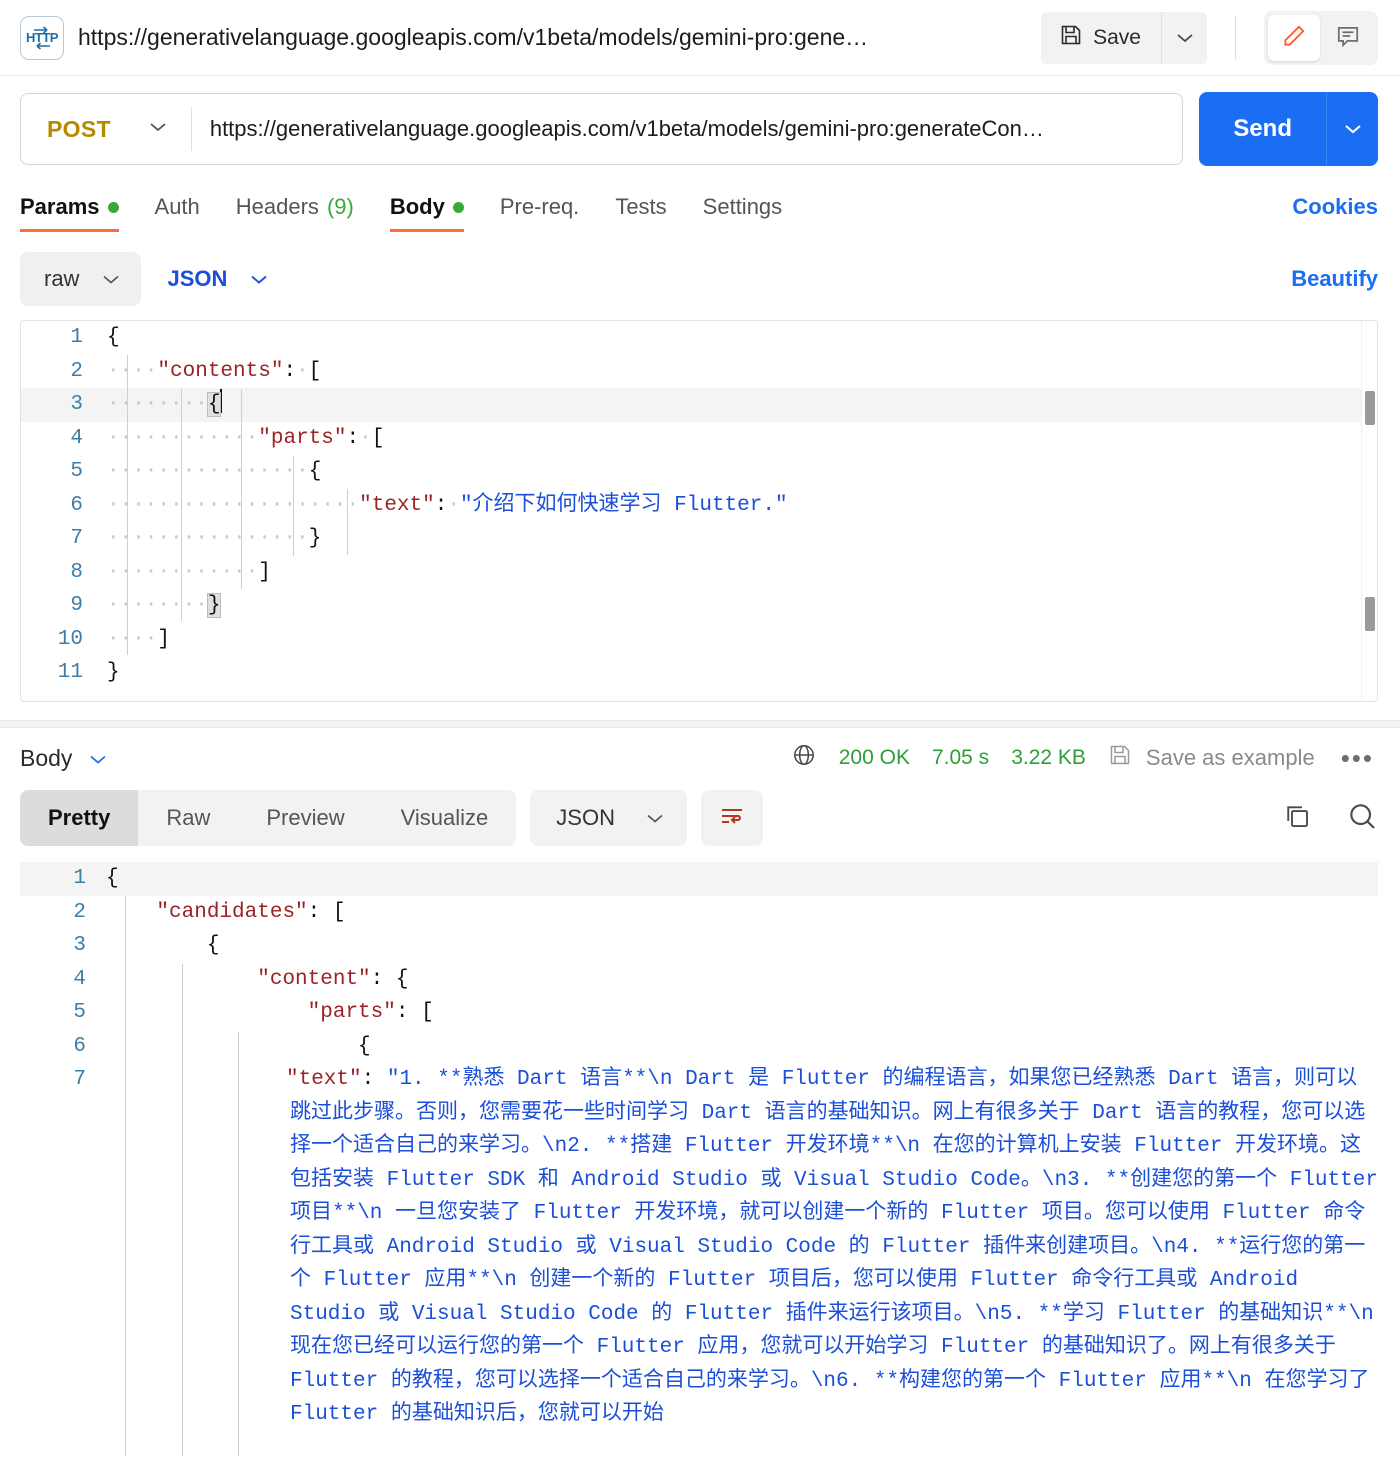 The height and width of the screenshot is (1465, 1400). What do you see at coordinates (1369, 511) in the screenshot?
I see `request-editor-scrollbar-track` at bounding box center [1369, 511].